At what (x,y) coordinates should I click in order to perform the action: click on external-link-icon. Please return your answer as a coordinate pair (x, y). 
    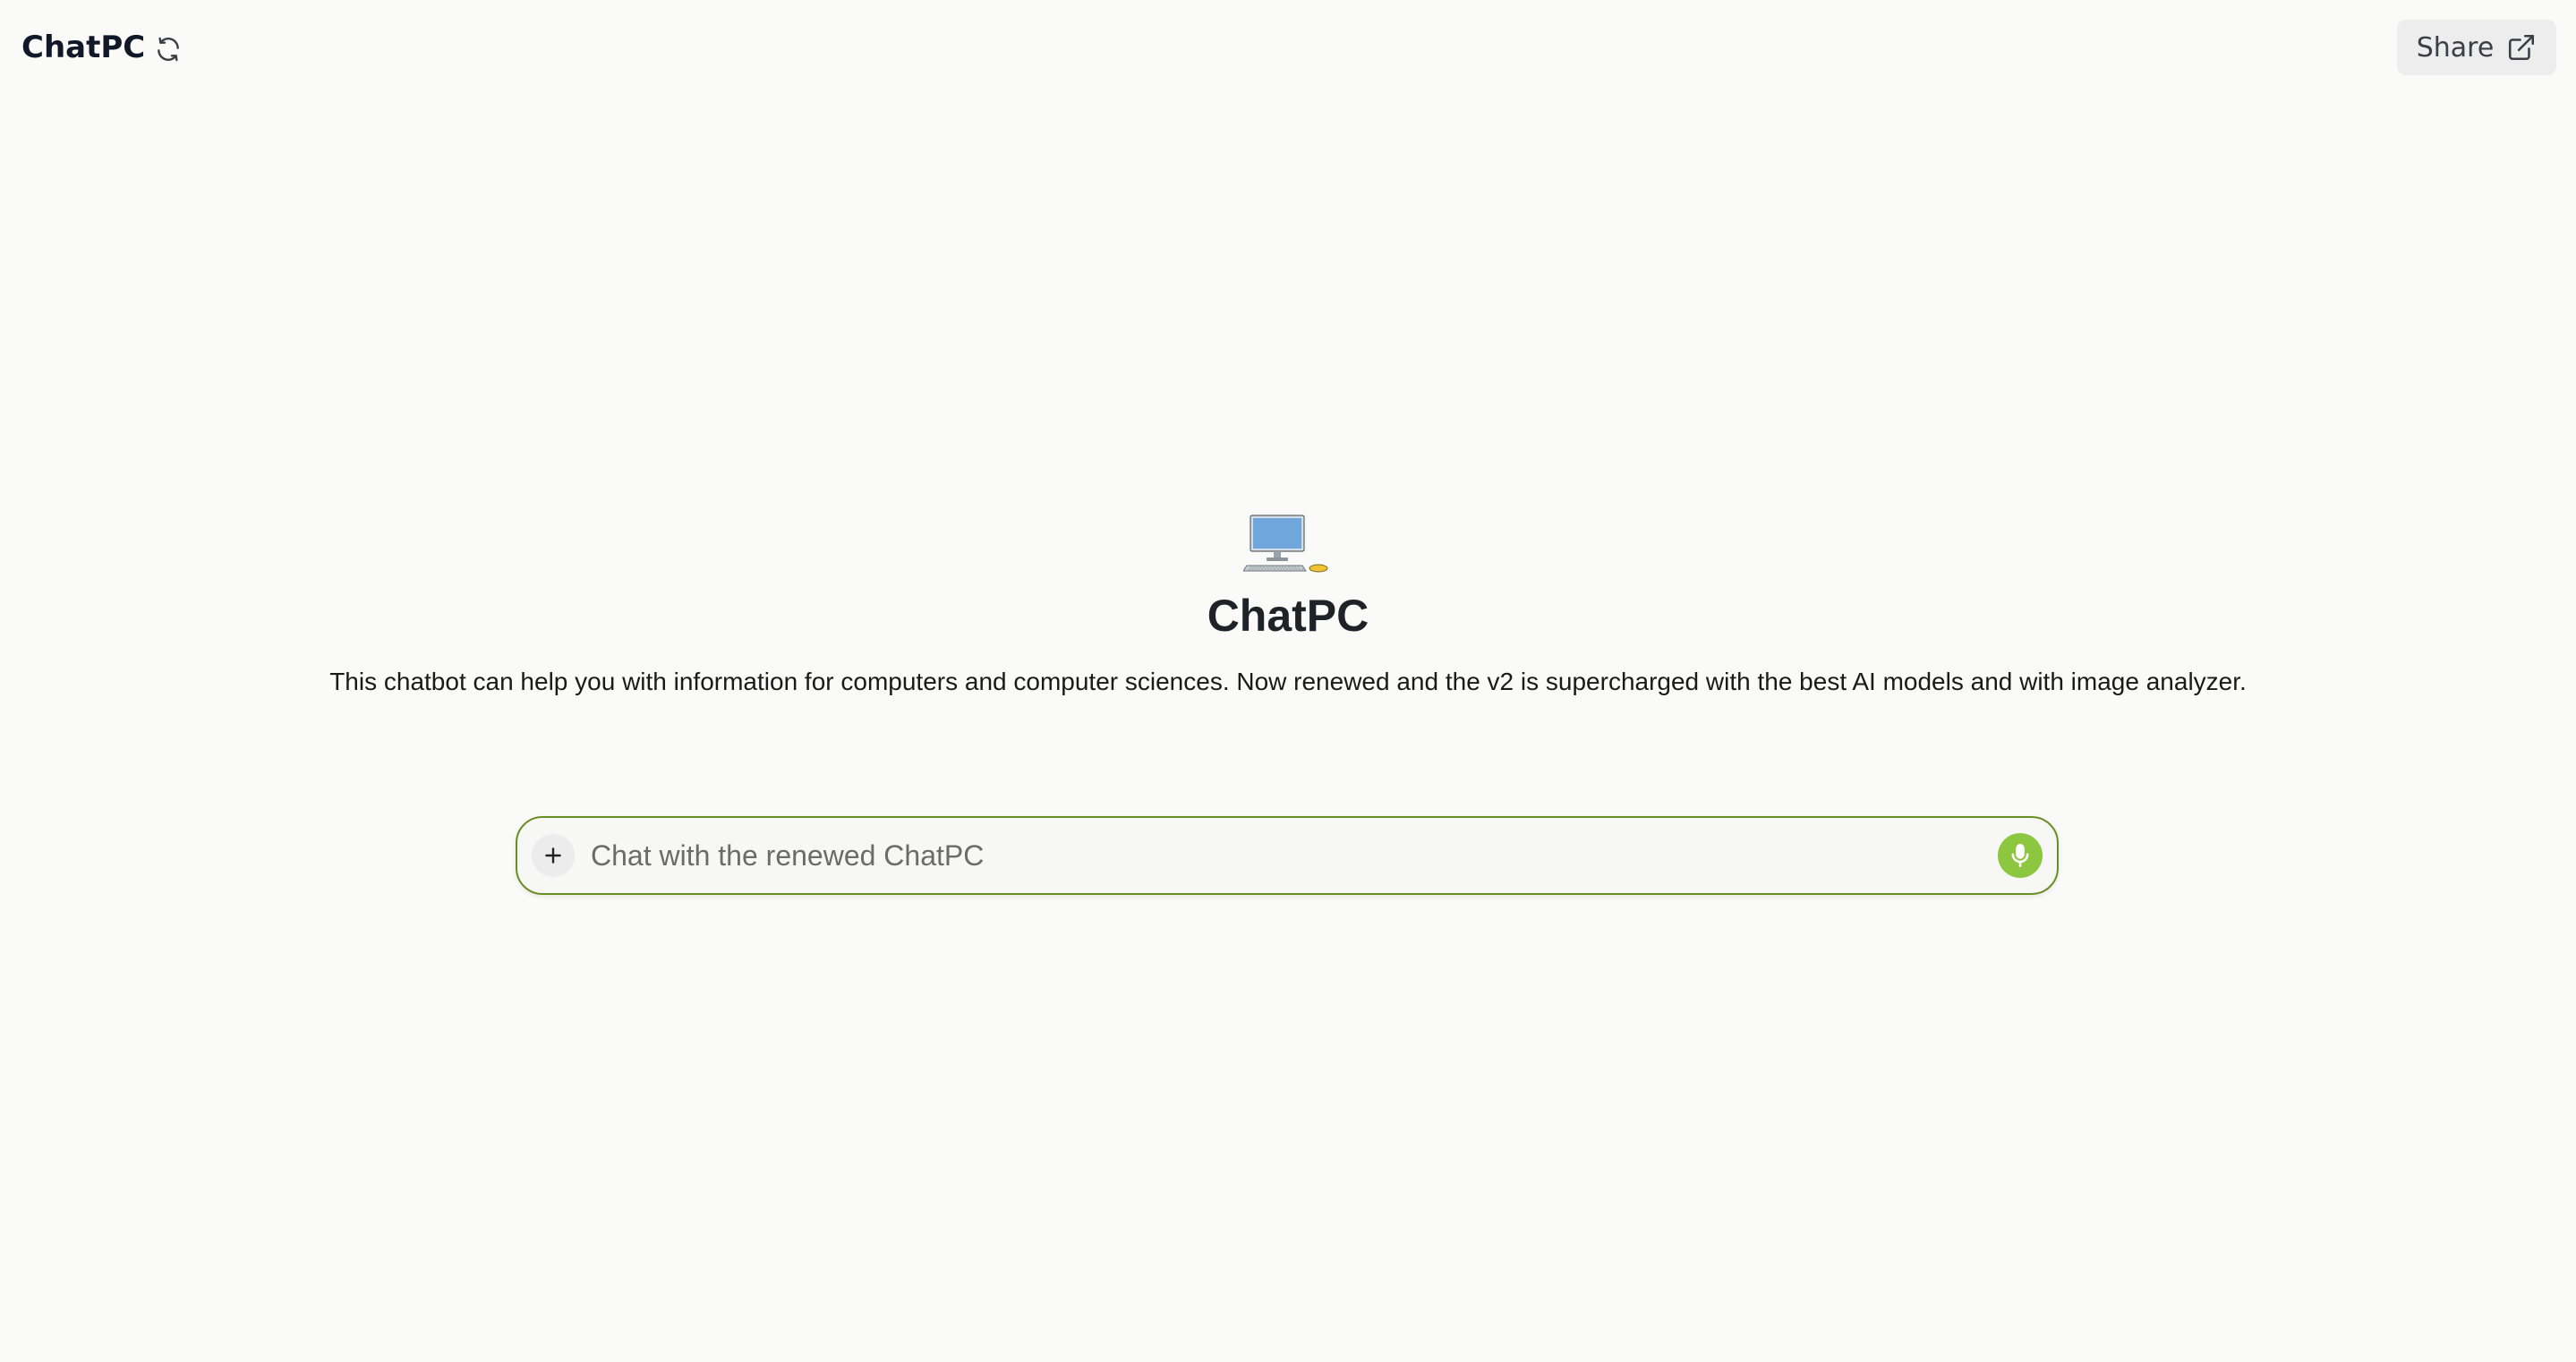
    Looking at the image, I should click on (2522, 47).